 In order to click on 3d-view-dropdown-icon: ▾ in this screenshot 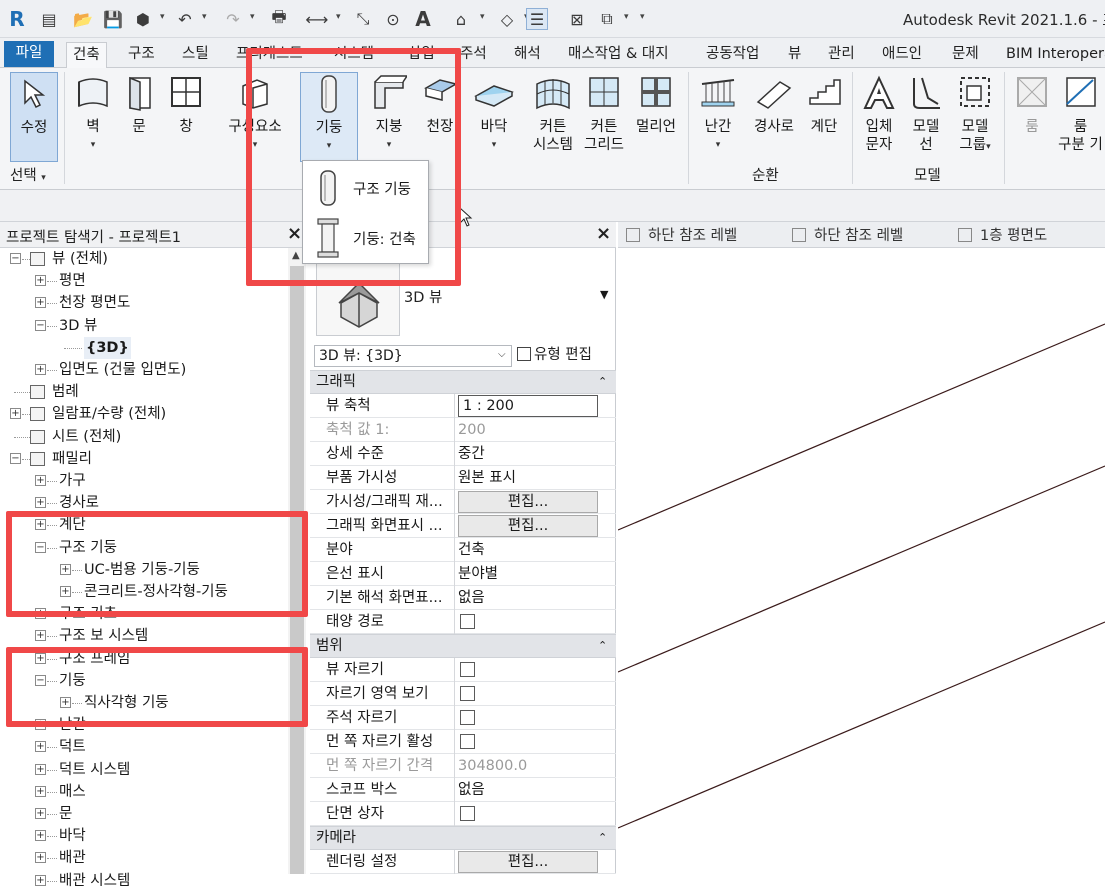, I will do `click(482, 17)`.